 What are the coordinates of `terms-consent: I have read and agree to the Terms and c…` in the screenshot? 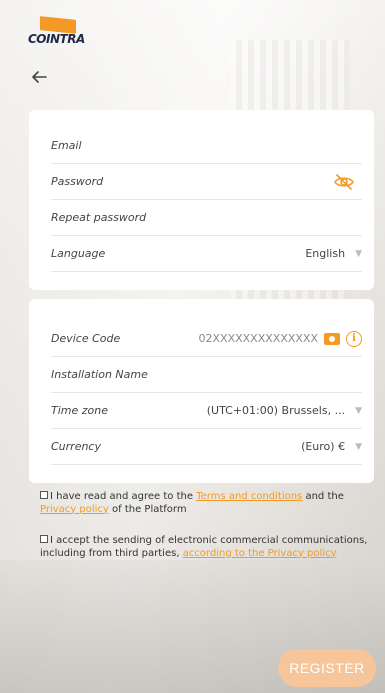 It's located at (205, 503).